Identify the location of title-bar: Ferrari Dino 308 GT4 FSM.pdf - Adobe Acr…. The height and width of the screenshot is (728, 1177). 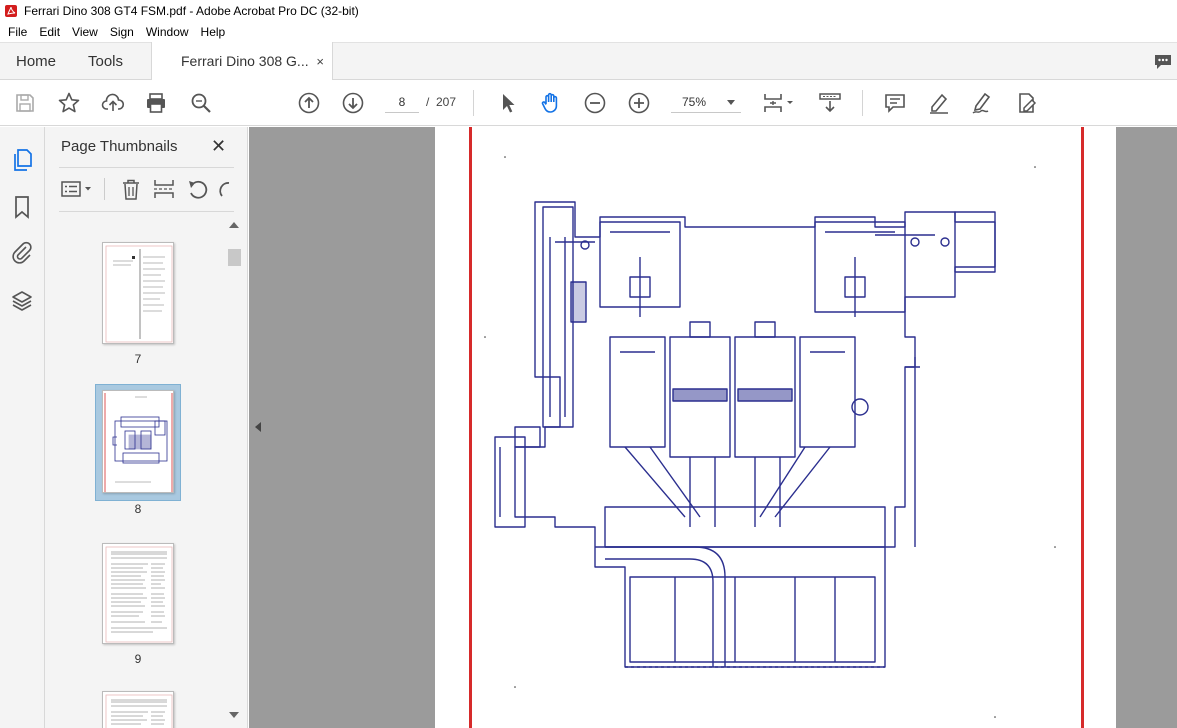
(588, 11).